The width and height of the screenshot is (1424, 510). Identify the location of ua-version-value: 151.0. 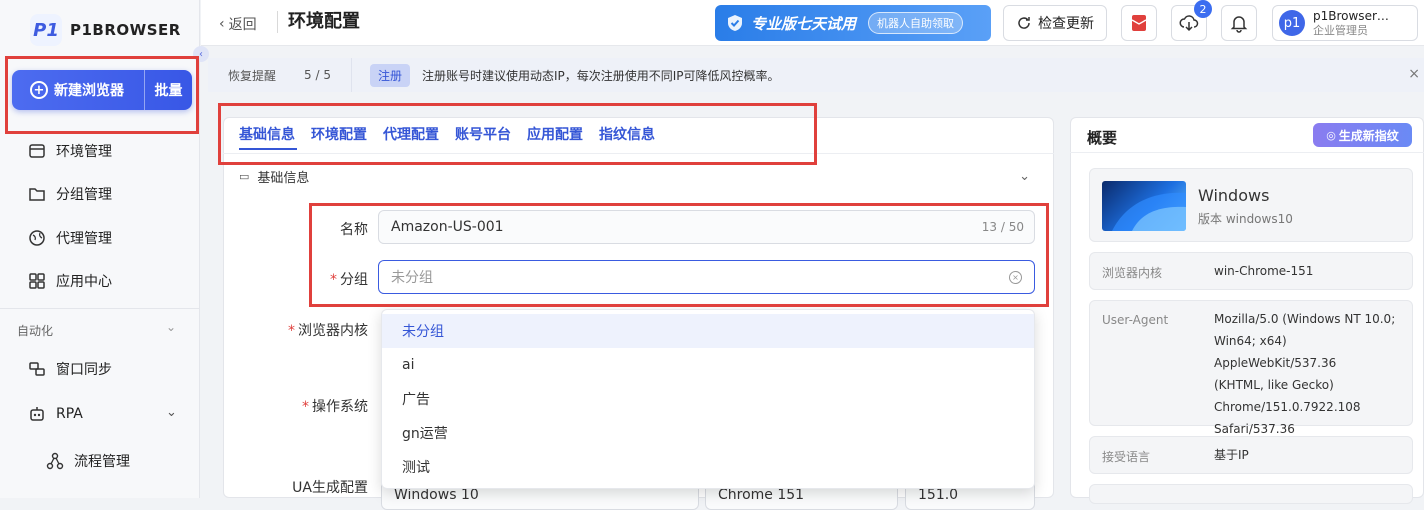
(938, 495).